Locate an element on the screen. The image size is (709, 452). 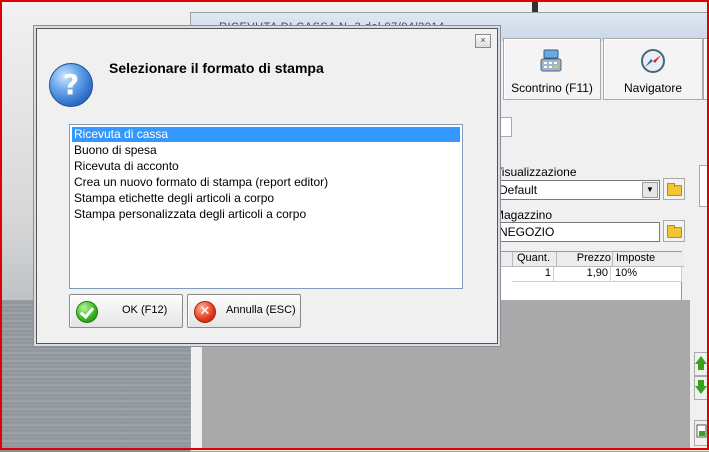
items-grid: Quant. Prezzo Imposte 1 1,90 10% is located at coordinates (590, 276).